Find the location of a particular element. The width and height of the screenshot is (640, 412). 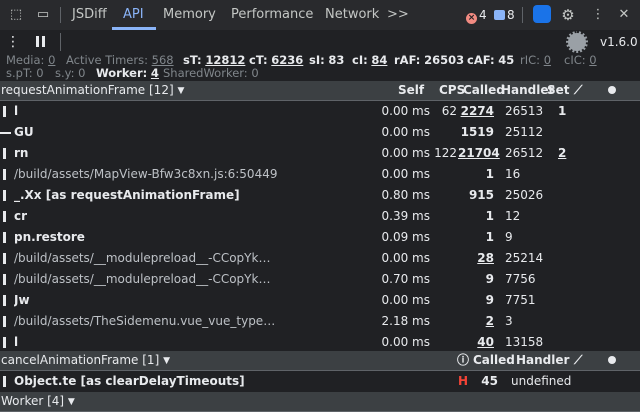

row-handler: 26513 is located at coordinates (524, 111).